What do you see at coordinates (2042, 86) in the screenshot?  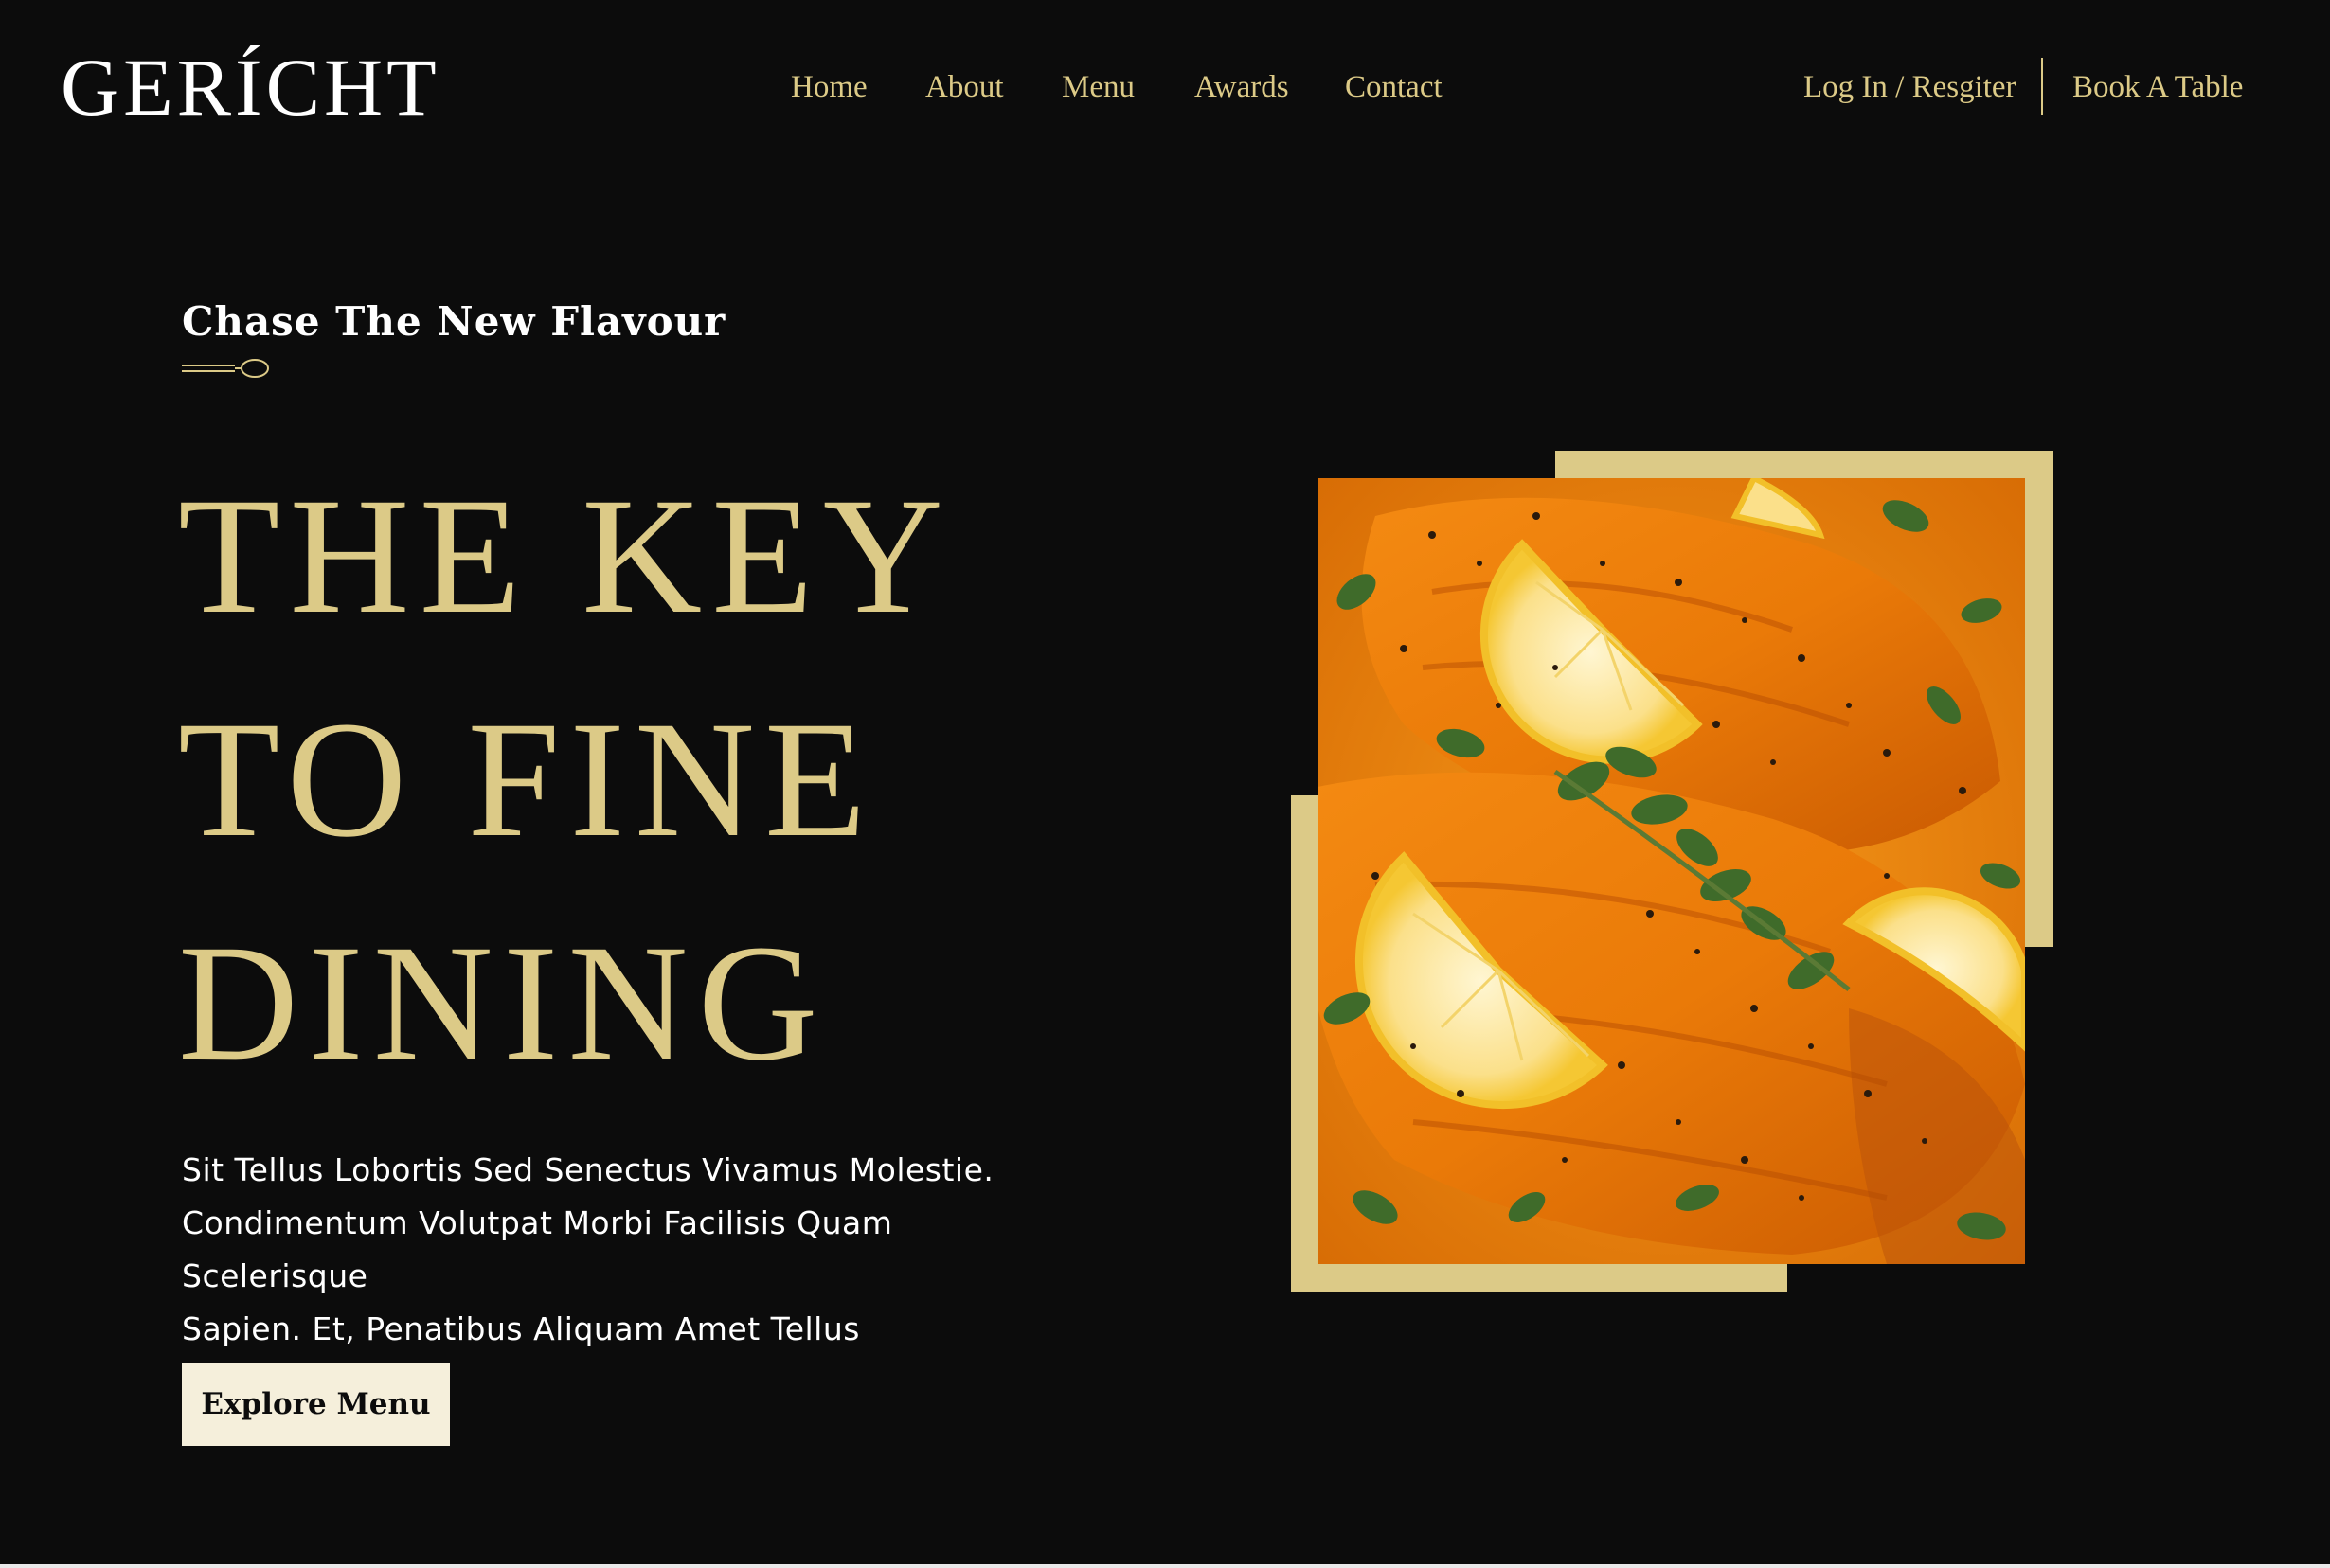 I see `nav-divider` at bounding box center [2042, 86].